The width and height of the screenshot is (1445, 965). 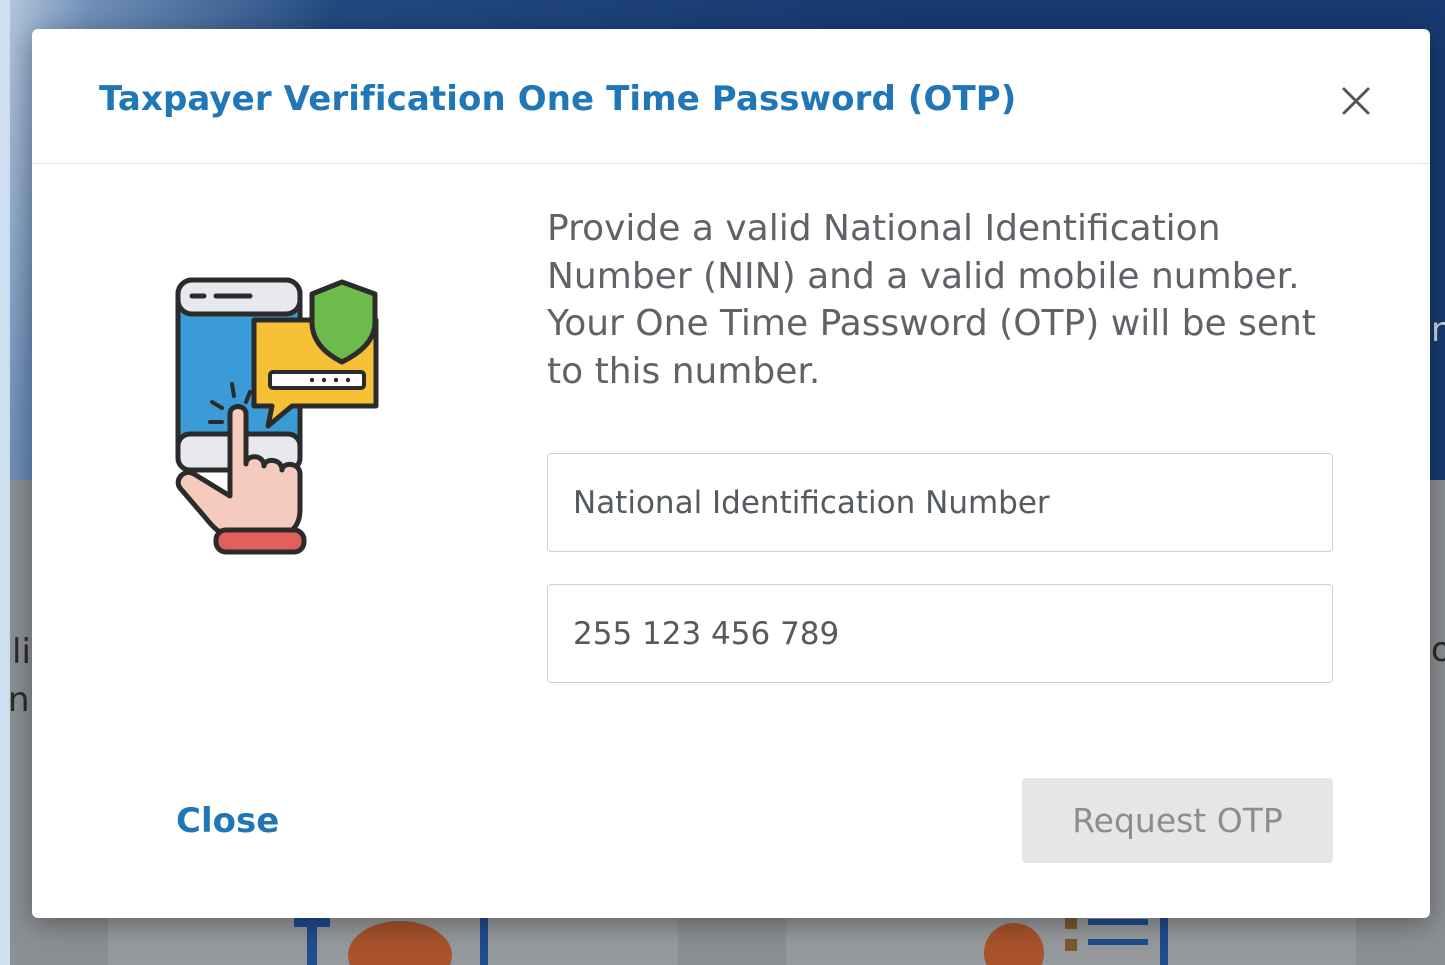 I want to click on mobile-number-input, so click(x=940, y=633).